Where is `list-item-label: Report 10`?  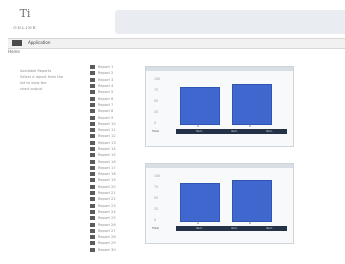
list-item-label: Report 10 is located at coordinates (107, 123).